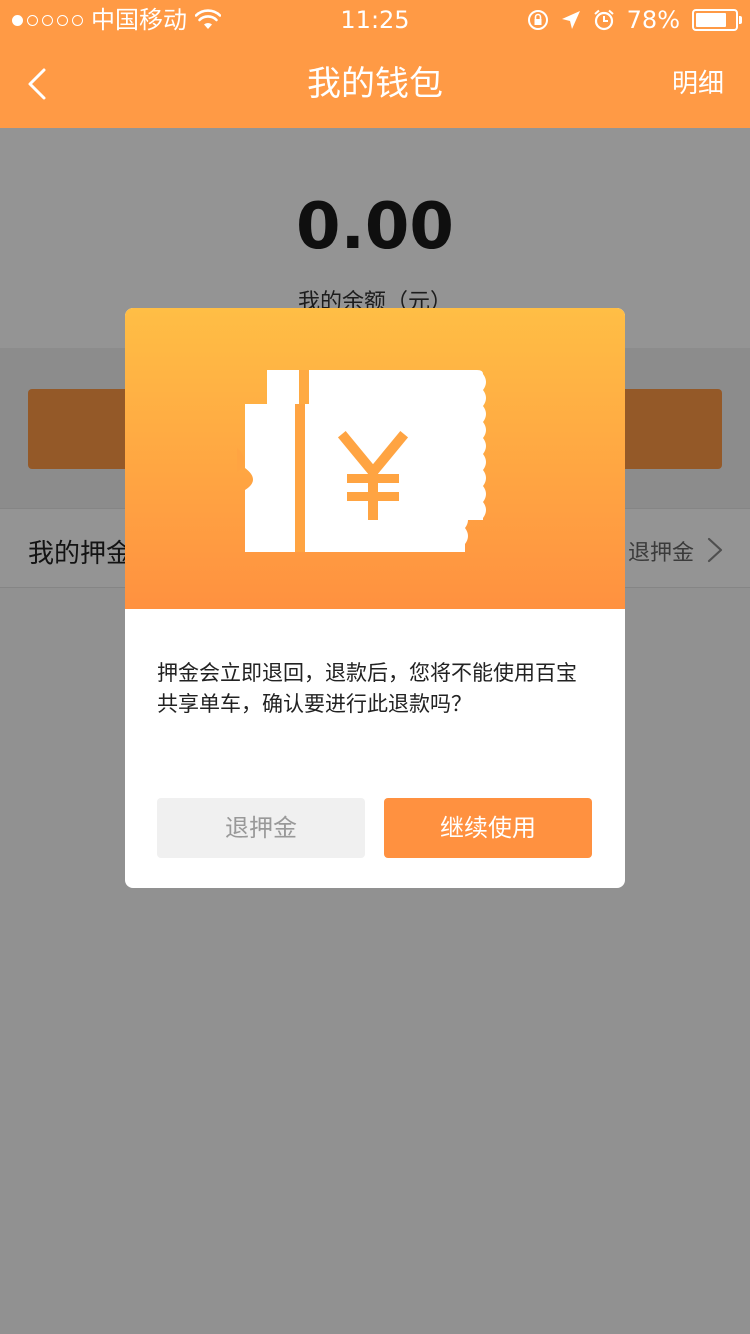 The height and width of the screenshot is (1334, 750). Describe the element at coordinates (361, 461) in the screenshot. I see `yuan-ticket-icon` at that location.